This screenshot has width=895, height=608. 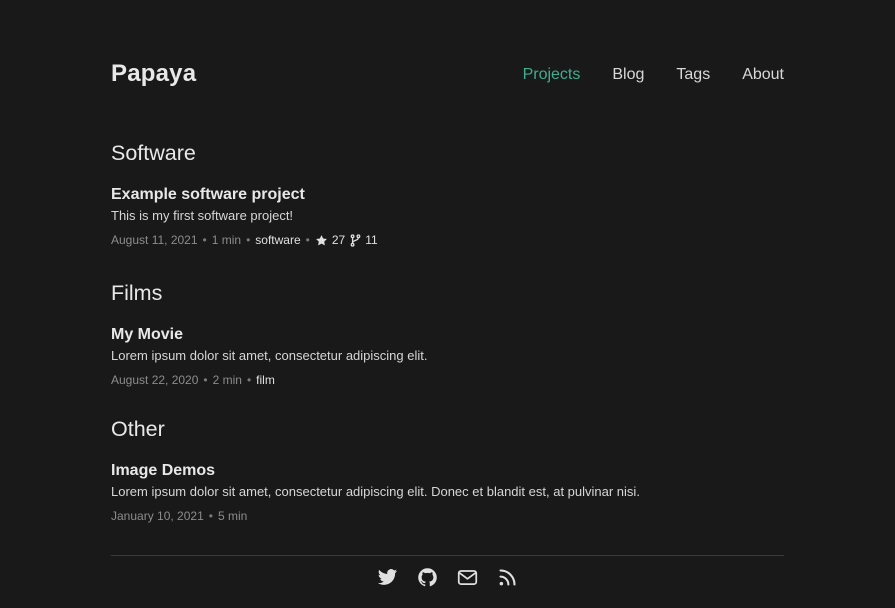 I want to click on section-heading: Other, so click(x=138, y=429).